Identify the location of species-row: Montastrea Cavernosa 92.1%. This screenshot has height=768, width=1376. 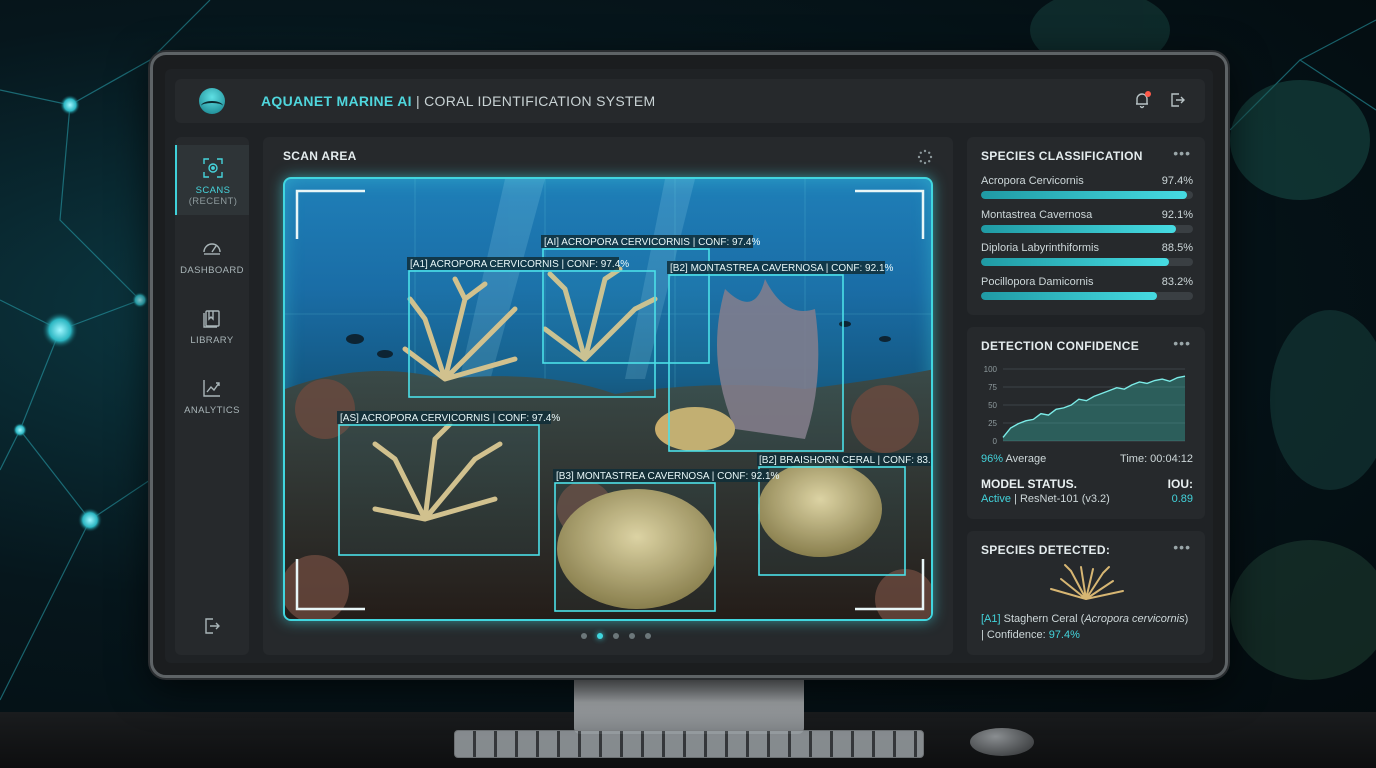
(1087, 221).